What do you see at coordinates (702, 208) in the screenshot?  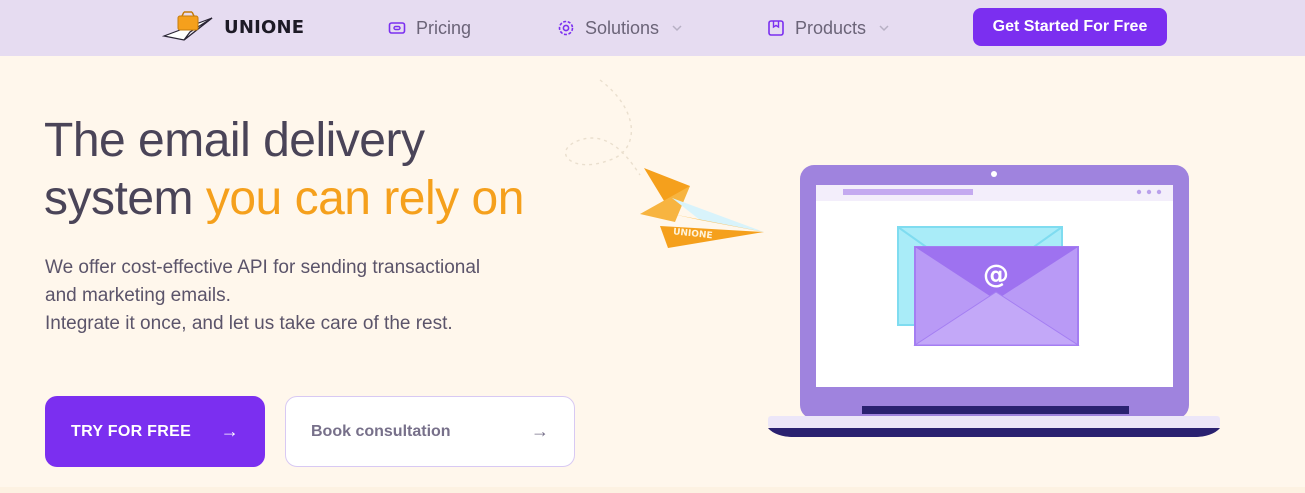 I see `paper-plane-icon: UNIONE` at bounding box center [702, 208].